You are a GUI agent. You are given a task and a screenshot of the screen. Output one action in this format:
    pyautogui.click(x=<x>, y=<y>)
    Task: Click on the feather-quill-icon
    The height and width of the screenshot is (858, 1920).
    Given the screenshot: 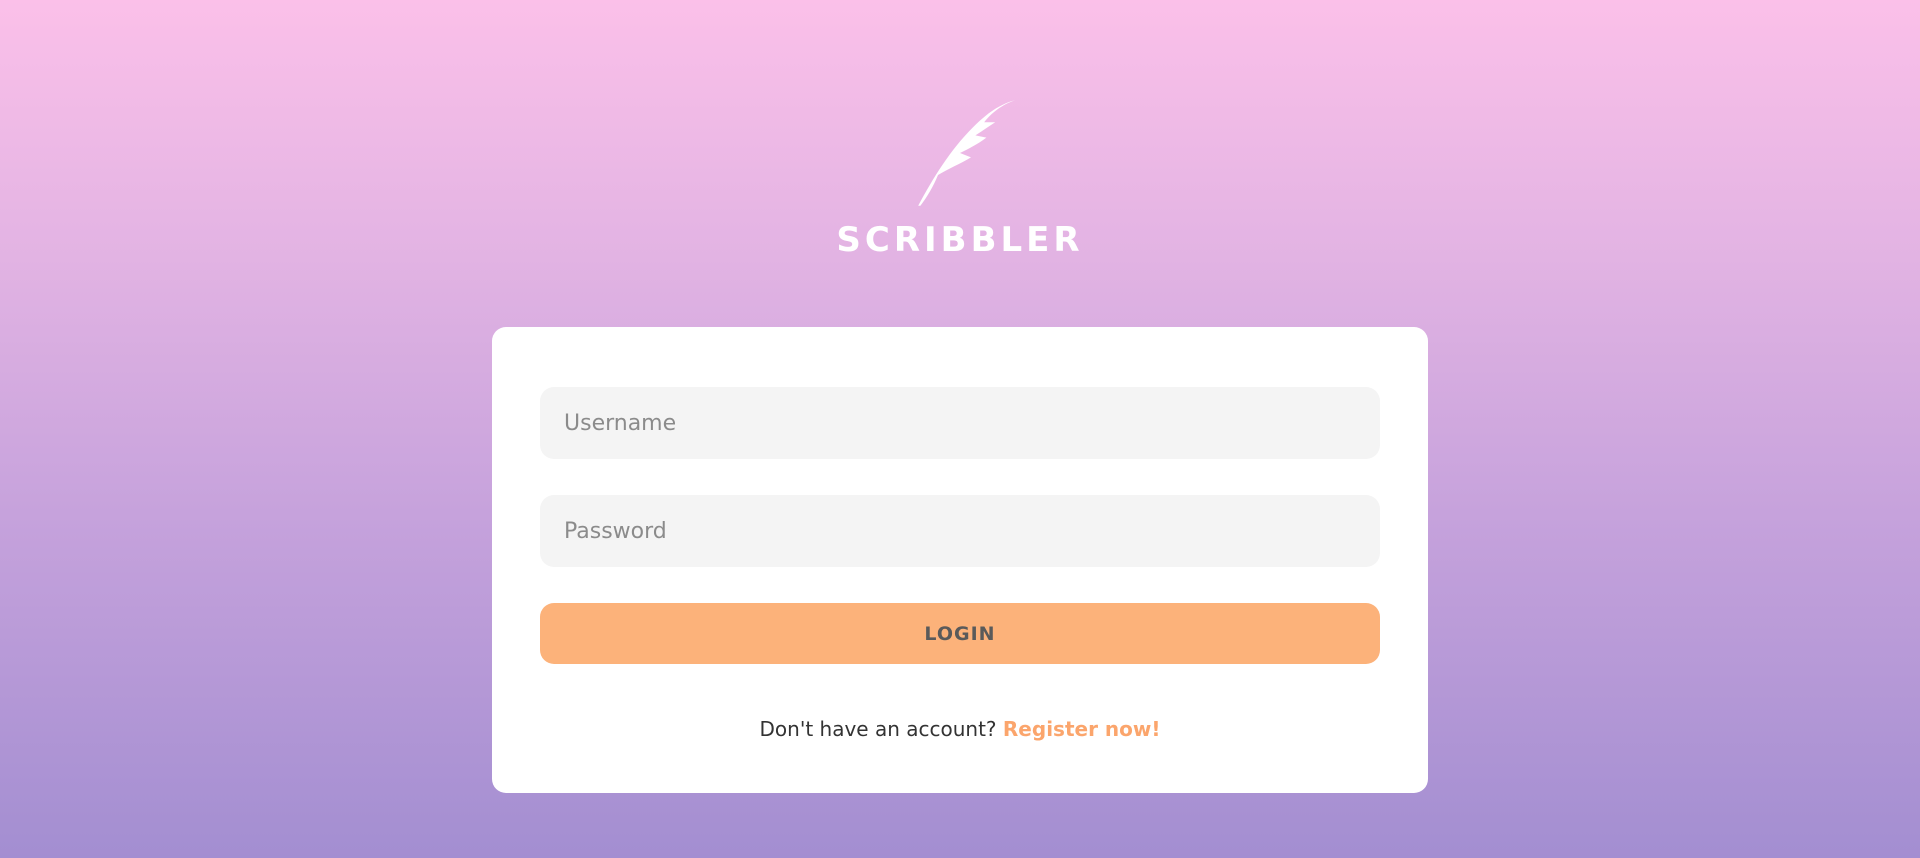 What is the action you would take?
    pyautogui.click(x=966, y=153)
    